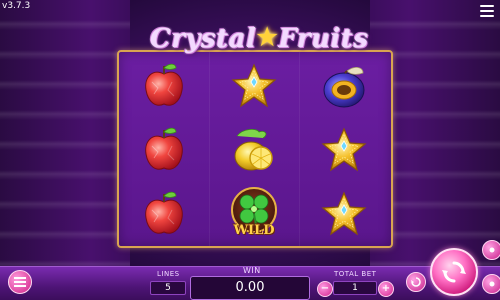 This screenshot has height=300, width=500. I want to click on autoplay-icon, so click(416, 282).